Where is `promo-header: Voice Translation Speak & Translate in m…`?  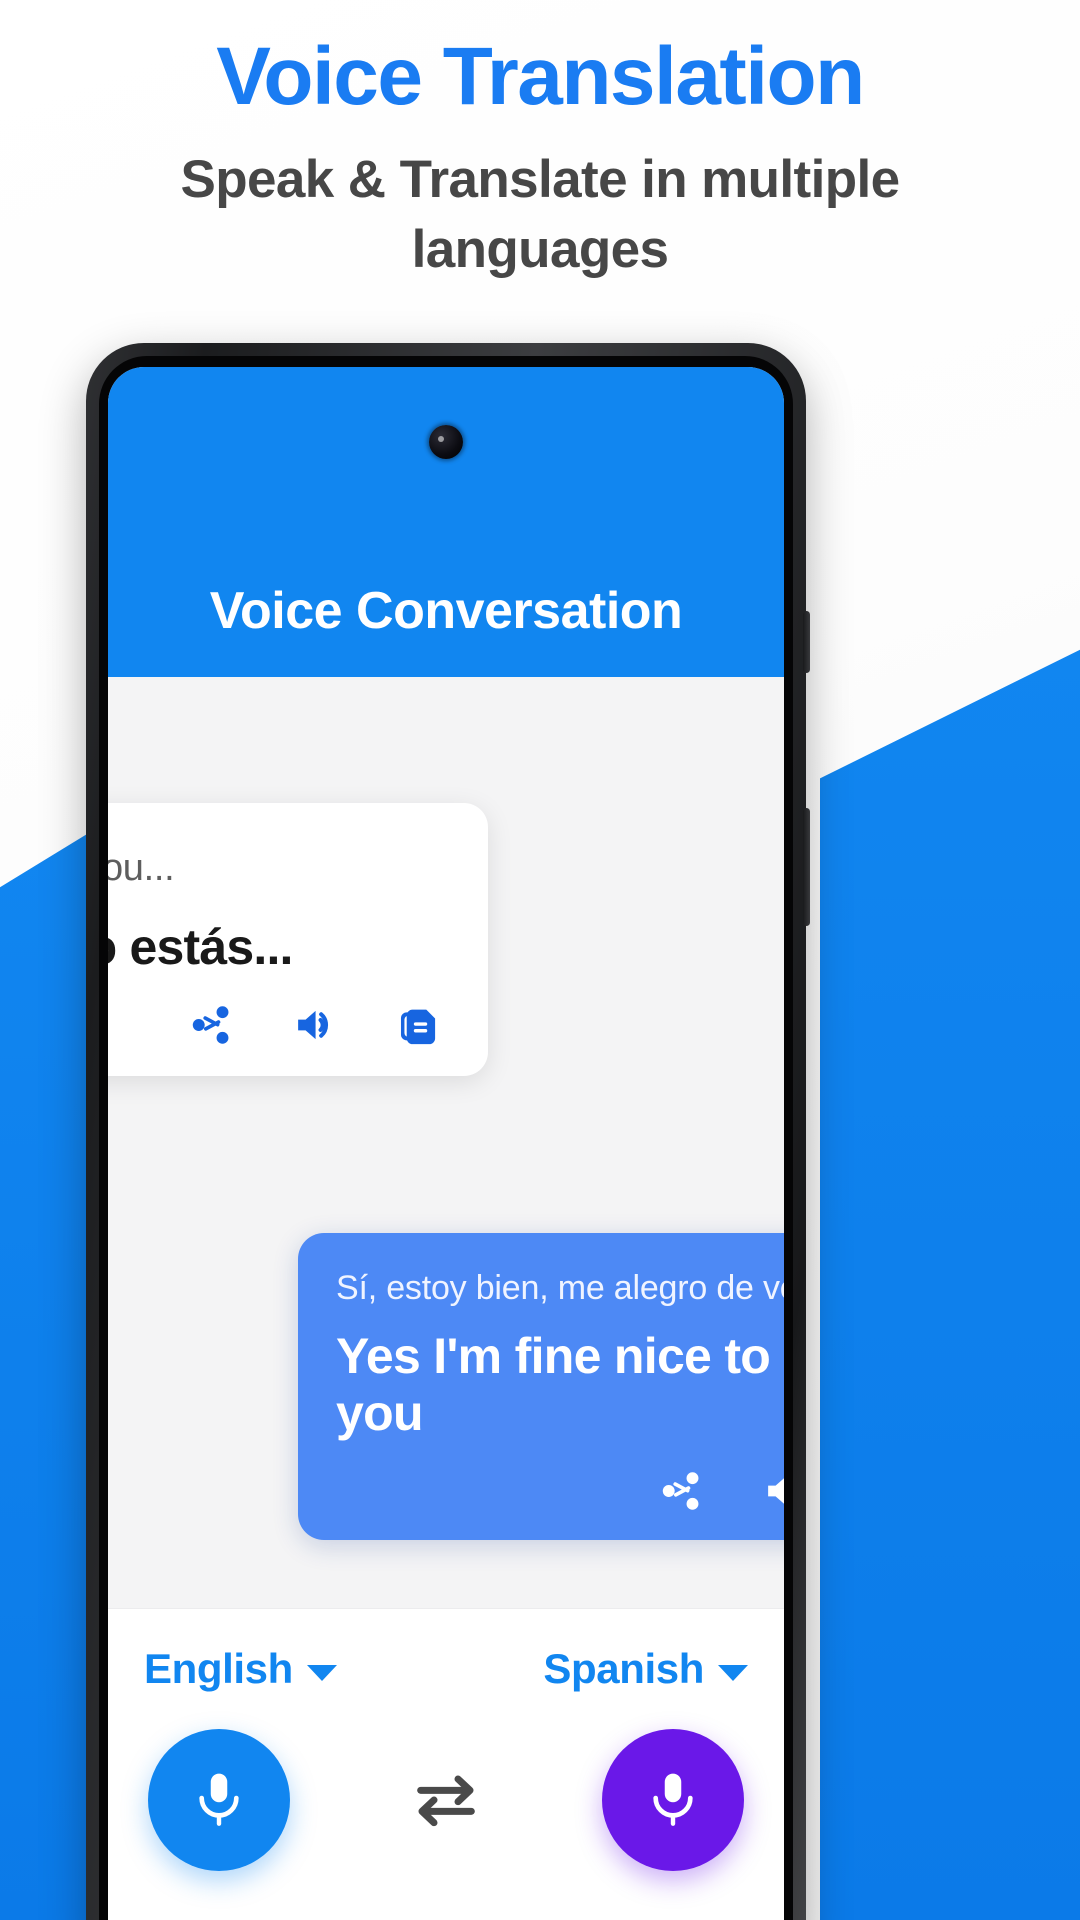
promo-header: Voice Translation Speak & Translate in m… is located at coordinates (540, 142).